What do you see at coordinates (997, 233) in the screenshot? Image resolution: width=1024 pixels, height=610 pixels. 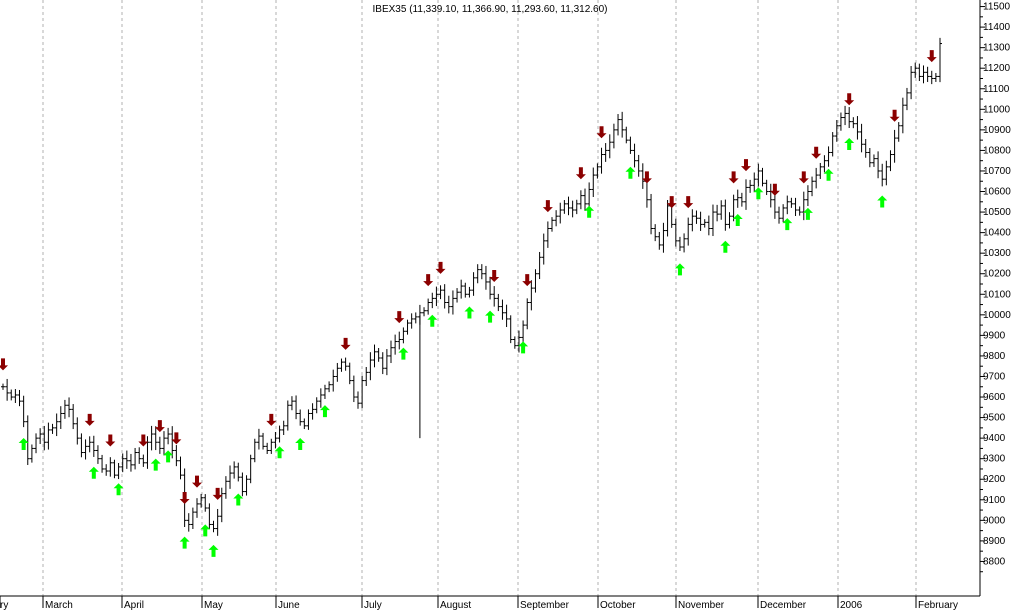 I see `y-tick-label: 10400` at bounding box center [997, 233].